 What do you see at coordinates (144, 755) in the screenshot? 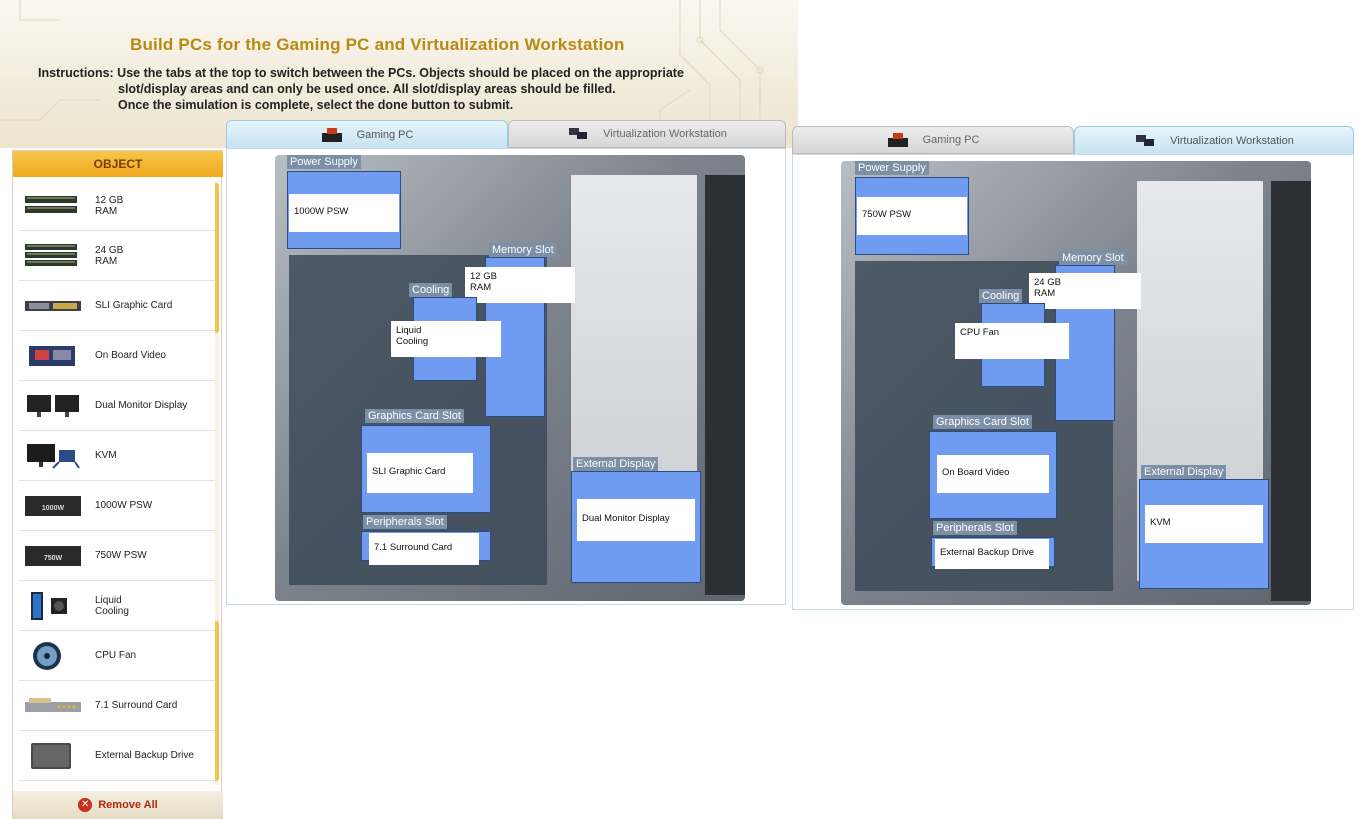
I see `object-label: External Backup Drive` at bounding box center [144, 755].